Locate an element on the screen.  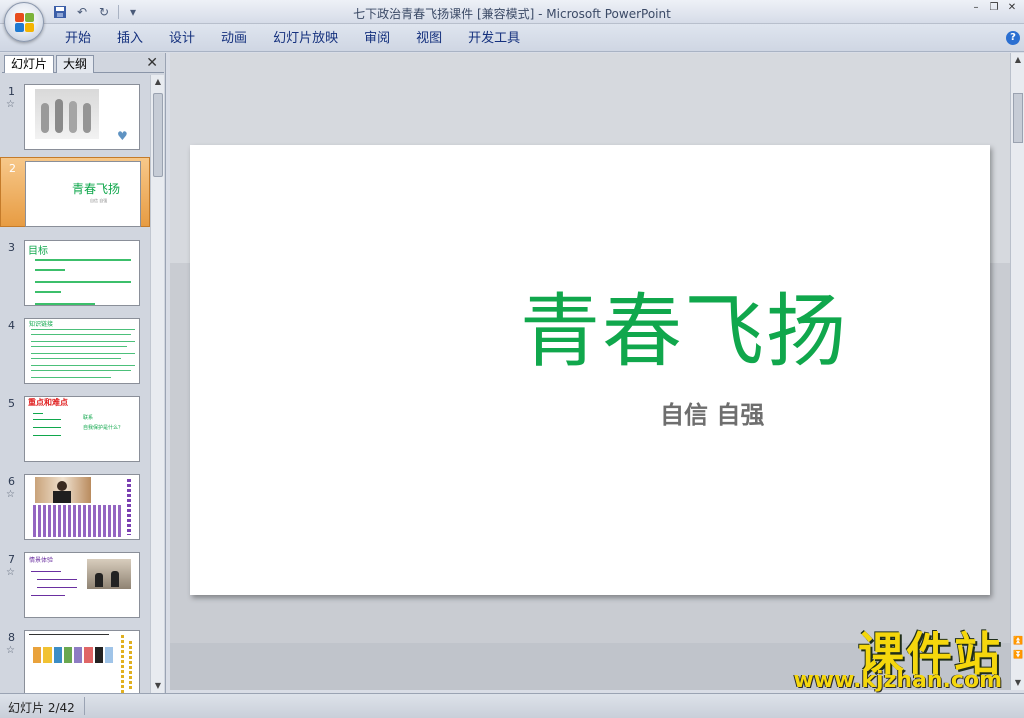
thumbnail-item: 5 重点和难点 联系 自我保护是什么？ is located at coordinates (75, 428).